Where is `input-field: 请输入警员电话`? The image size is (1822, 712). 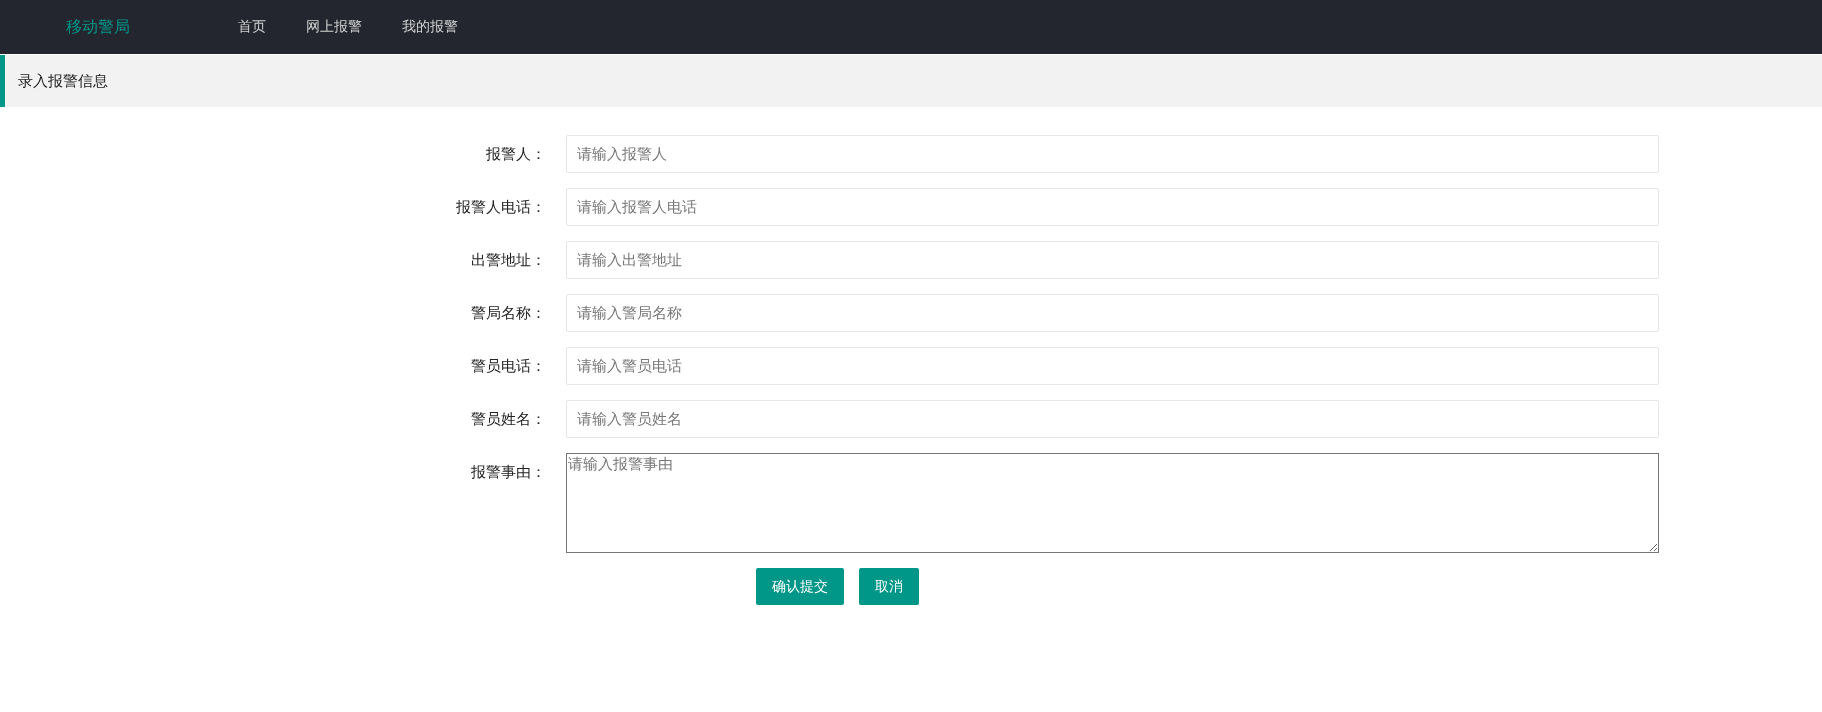
input-field: 请输入警员电话 is located at coordinates (1112, 366).